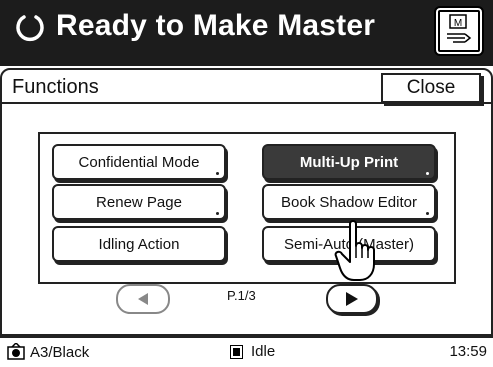 This screenshot has width=493, height=367. What do you see at coordinates (468, 351) in the screenshot?
I see `clock: 13:59` at bounding box center [468, 351].